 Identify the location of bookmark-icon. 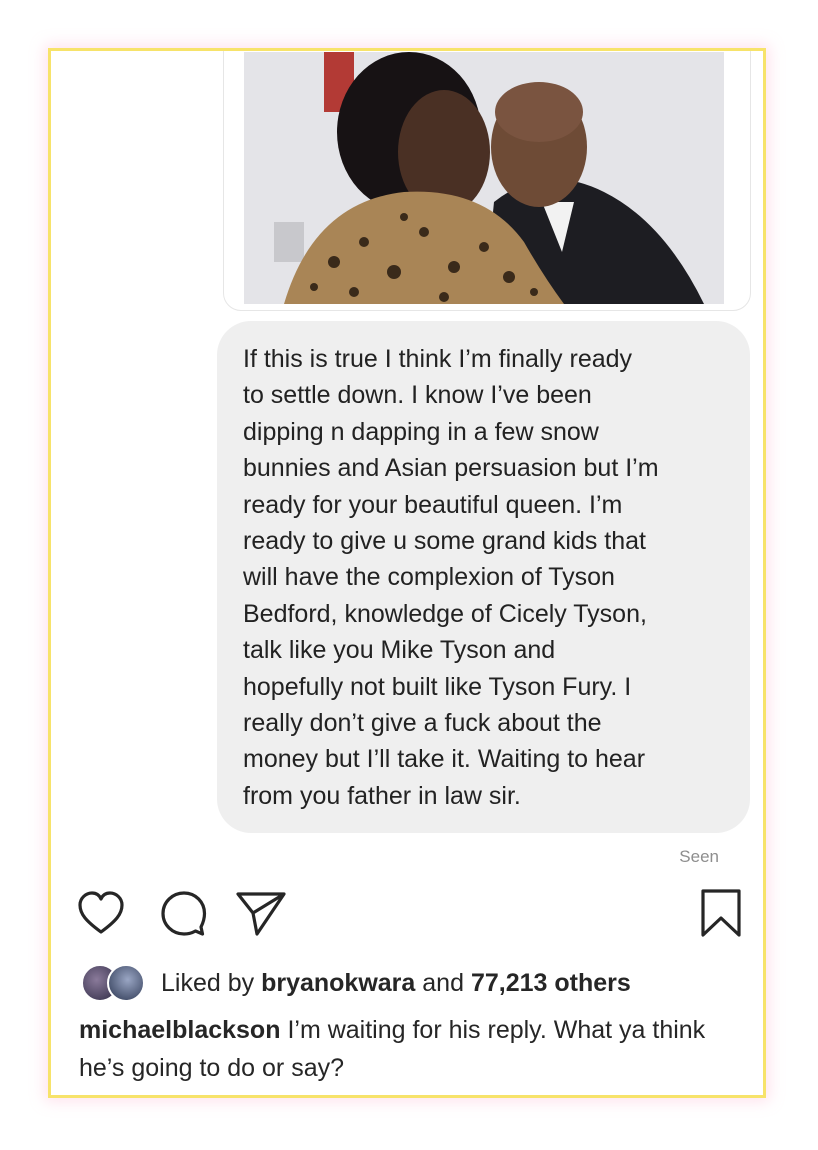
(721, 913).